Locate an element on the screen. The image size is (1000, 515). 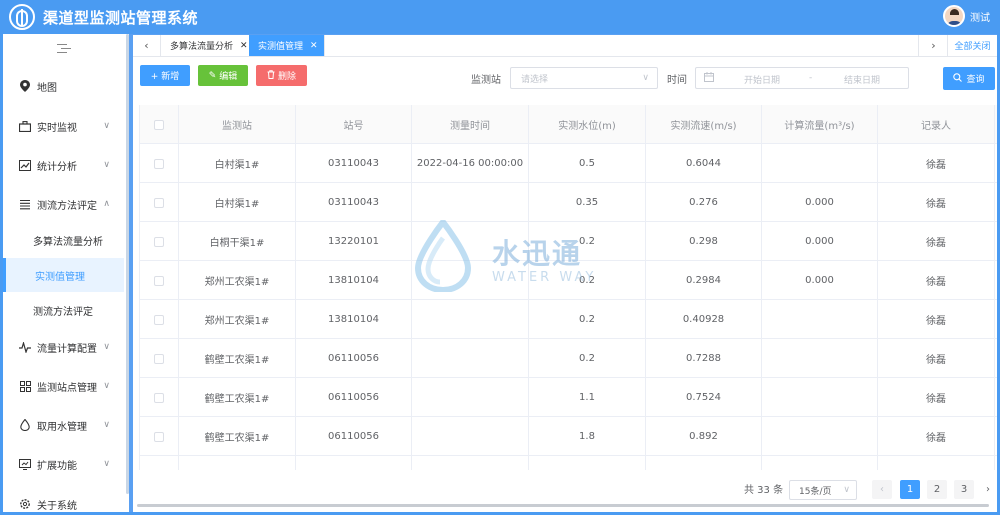
sidebar-scrollbar is located at coordinates (127, 264).